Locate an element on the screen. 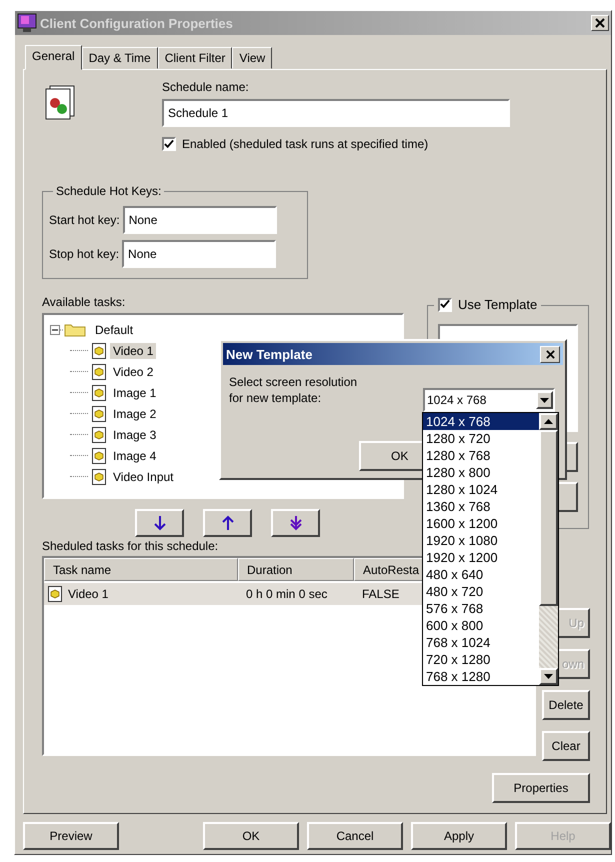  properties-button: Properties is located at coordinates (541, 788).